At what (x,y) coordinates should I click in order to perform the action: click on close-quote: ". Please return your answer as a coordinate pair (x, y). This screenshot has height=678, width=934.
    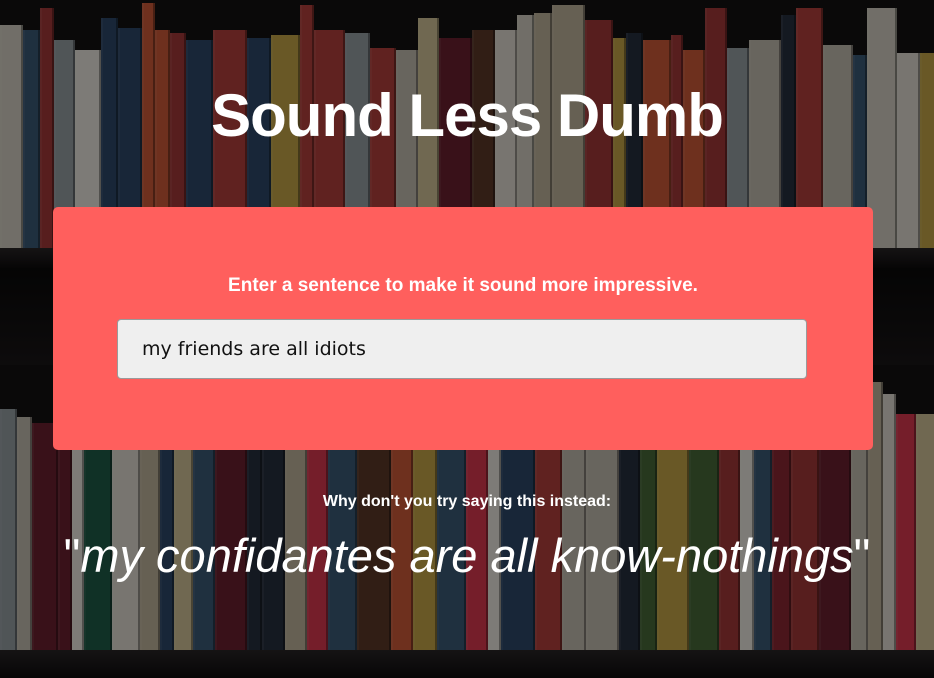
    Looking at the image, I should click on (862, 555).